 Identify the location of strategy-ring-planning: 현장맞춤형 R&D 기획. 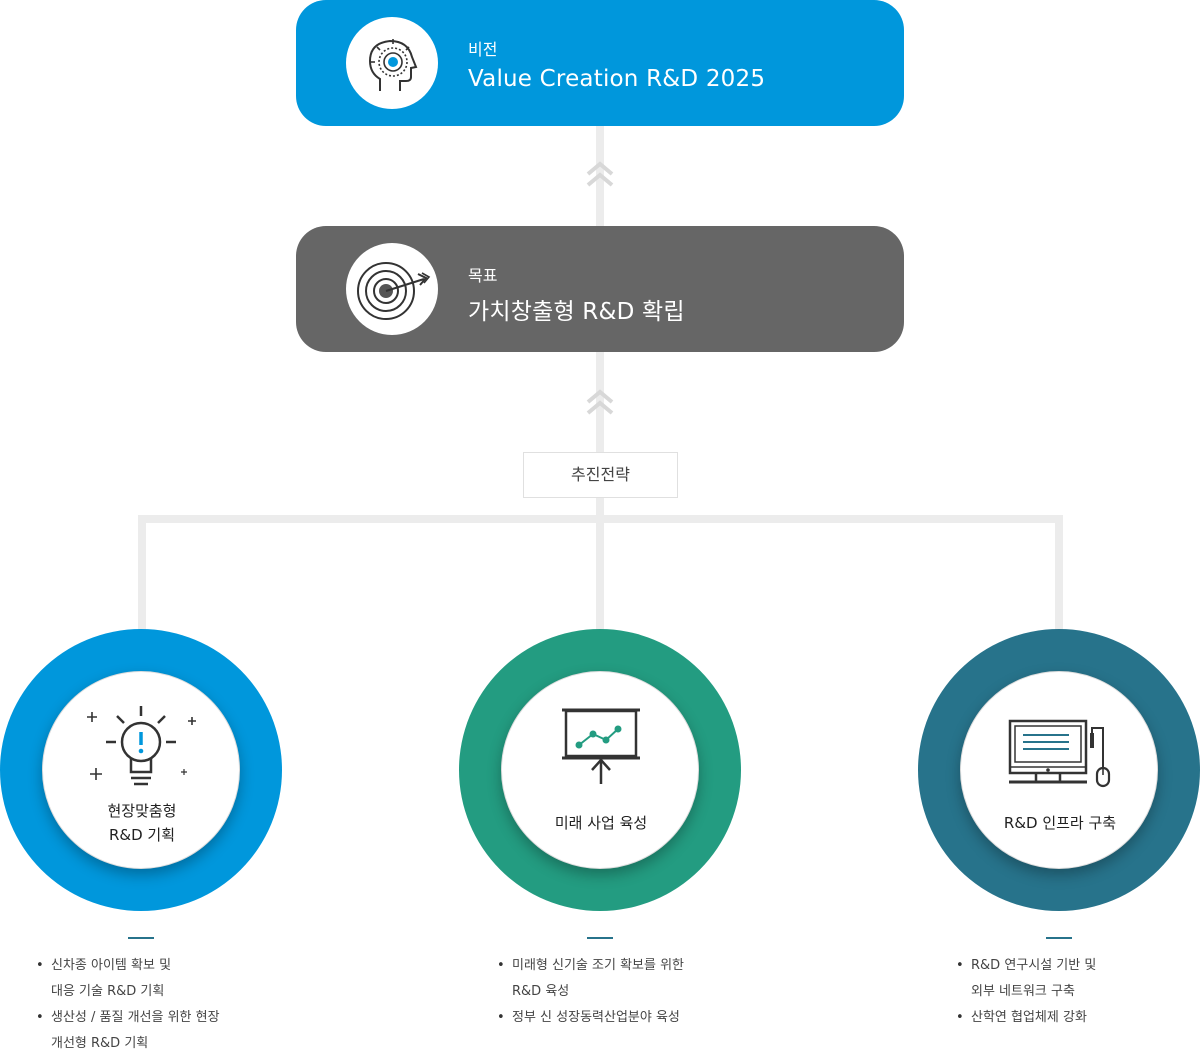
(141, 770).